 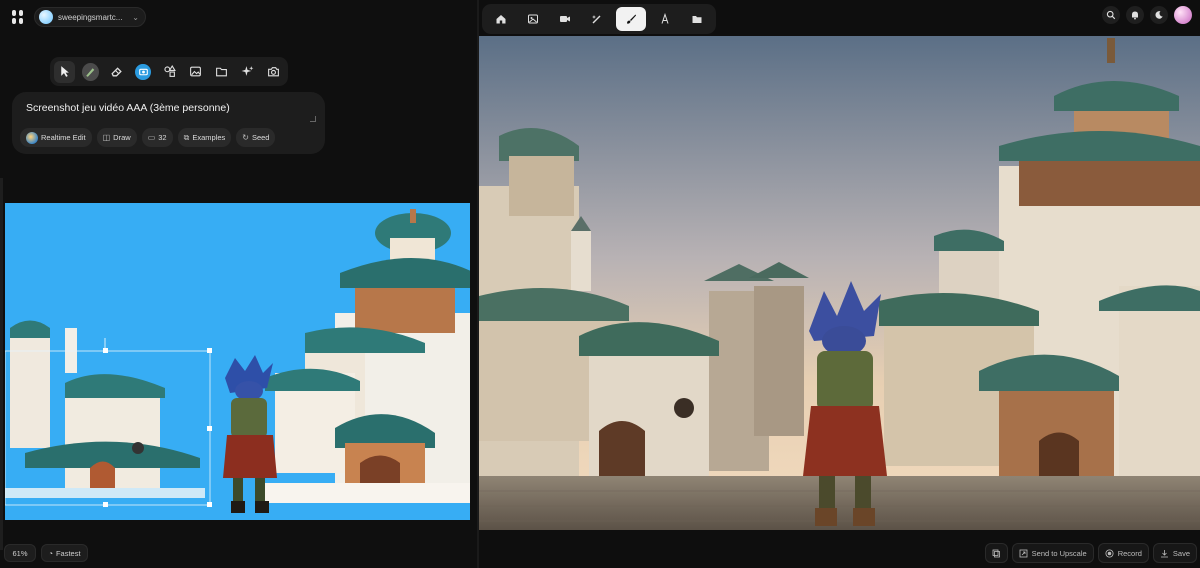 What do you see at coordinates (1059, 553) in the screenshot?
I see `send-to-upscale-label: Send to Upscale` at bounding box center [1059, 553].